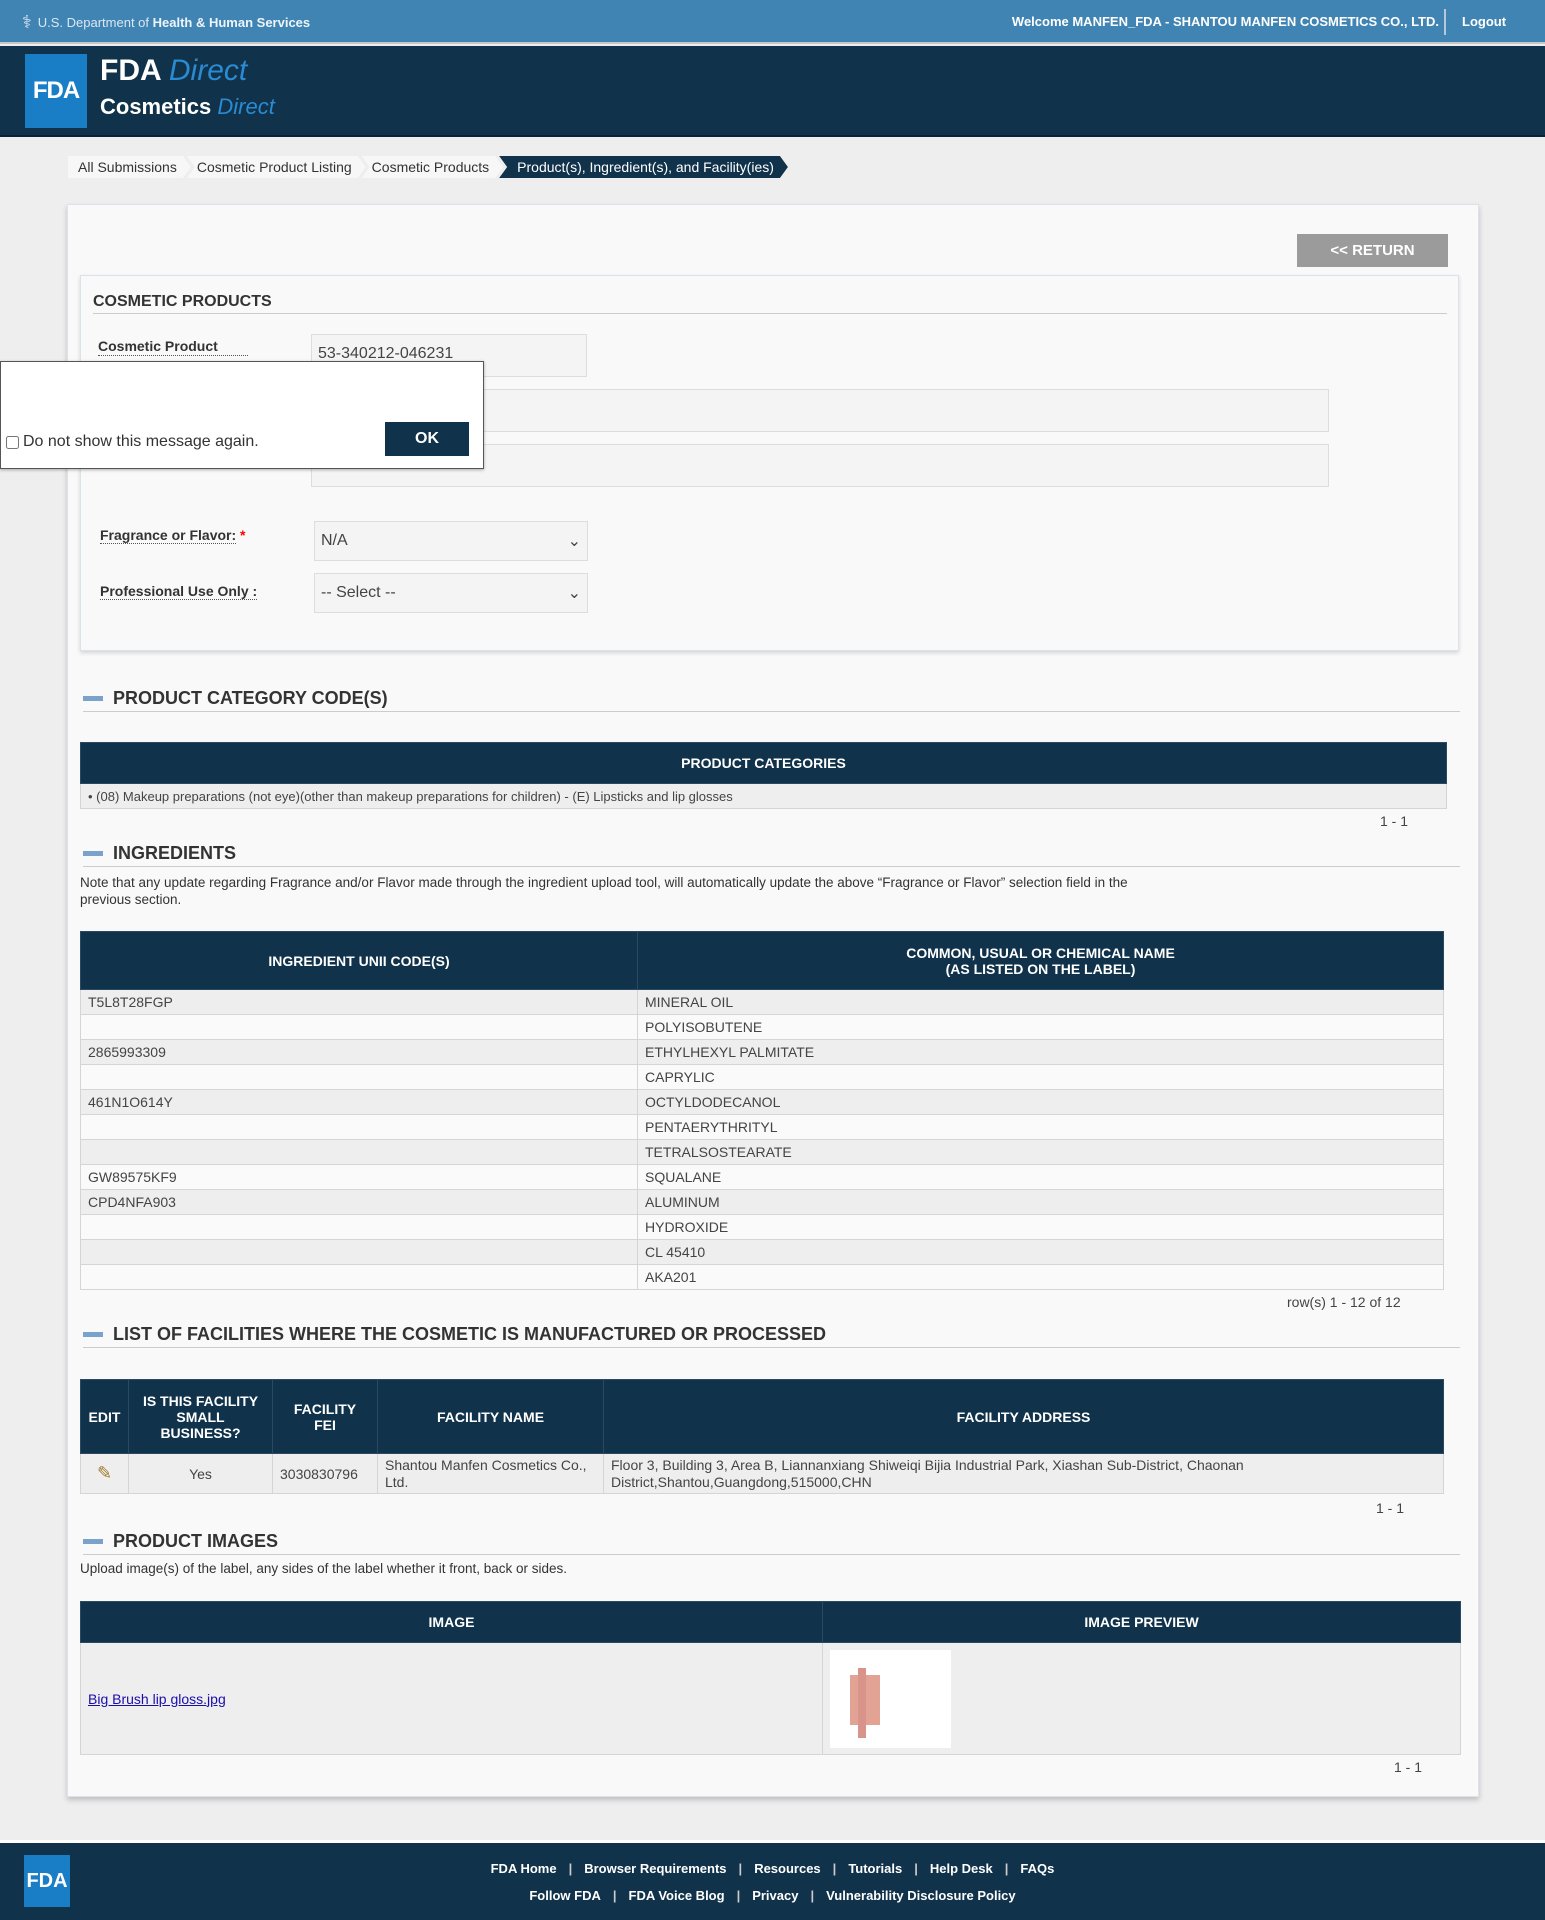  I want to click on images-header: PRODUCT IMAGES, so click(771, 1543).